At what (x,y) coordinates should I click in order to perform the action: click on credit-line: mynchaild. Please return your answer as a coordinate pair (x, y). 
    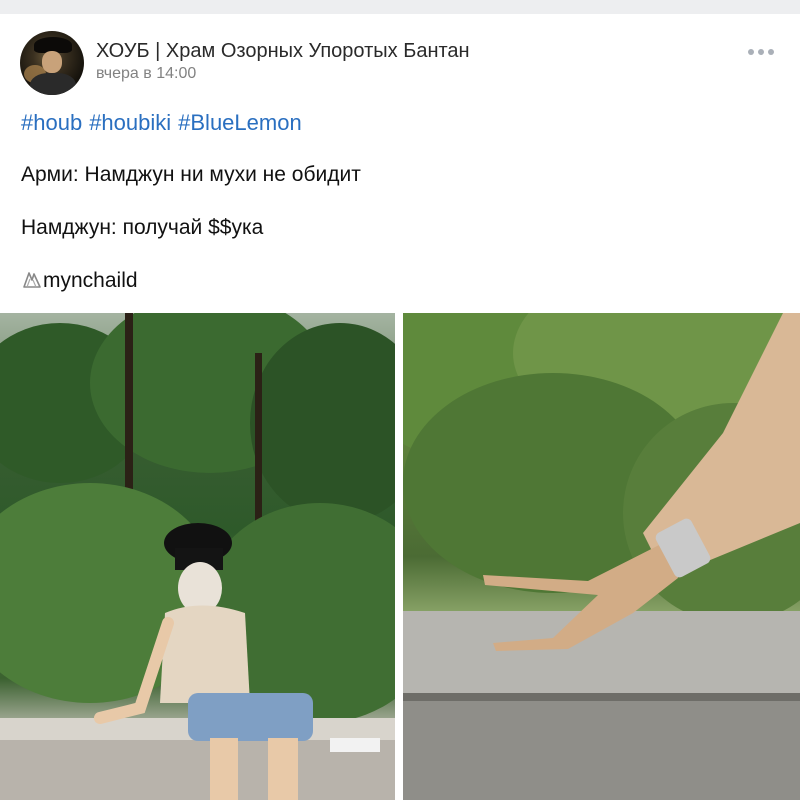
    Looking at the image, I should click on (79, 281).